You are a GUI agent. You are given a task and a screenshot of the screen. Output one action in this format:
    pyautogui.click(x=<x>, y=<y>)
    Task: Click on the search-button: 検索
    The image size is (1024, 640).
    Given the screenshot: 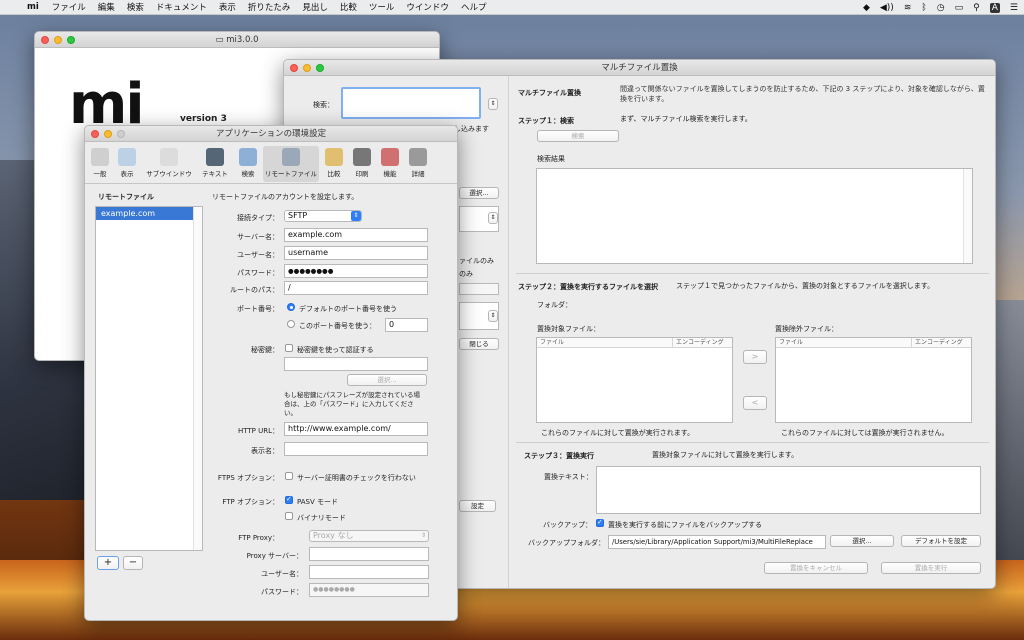 What is the action you would take?
    pyautogui.click(x=578, y=136)
    